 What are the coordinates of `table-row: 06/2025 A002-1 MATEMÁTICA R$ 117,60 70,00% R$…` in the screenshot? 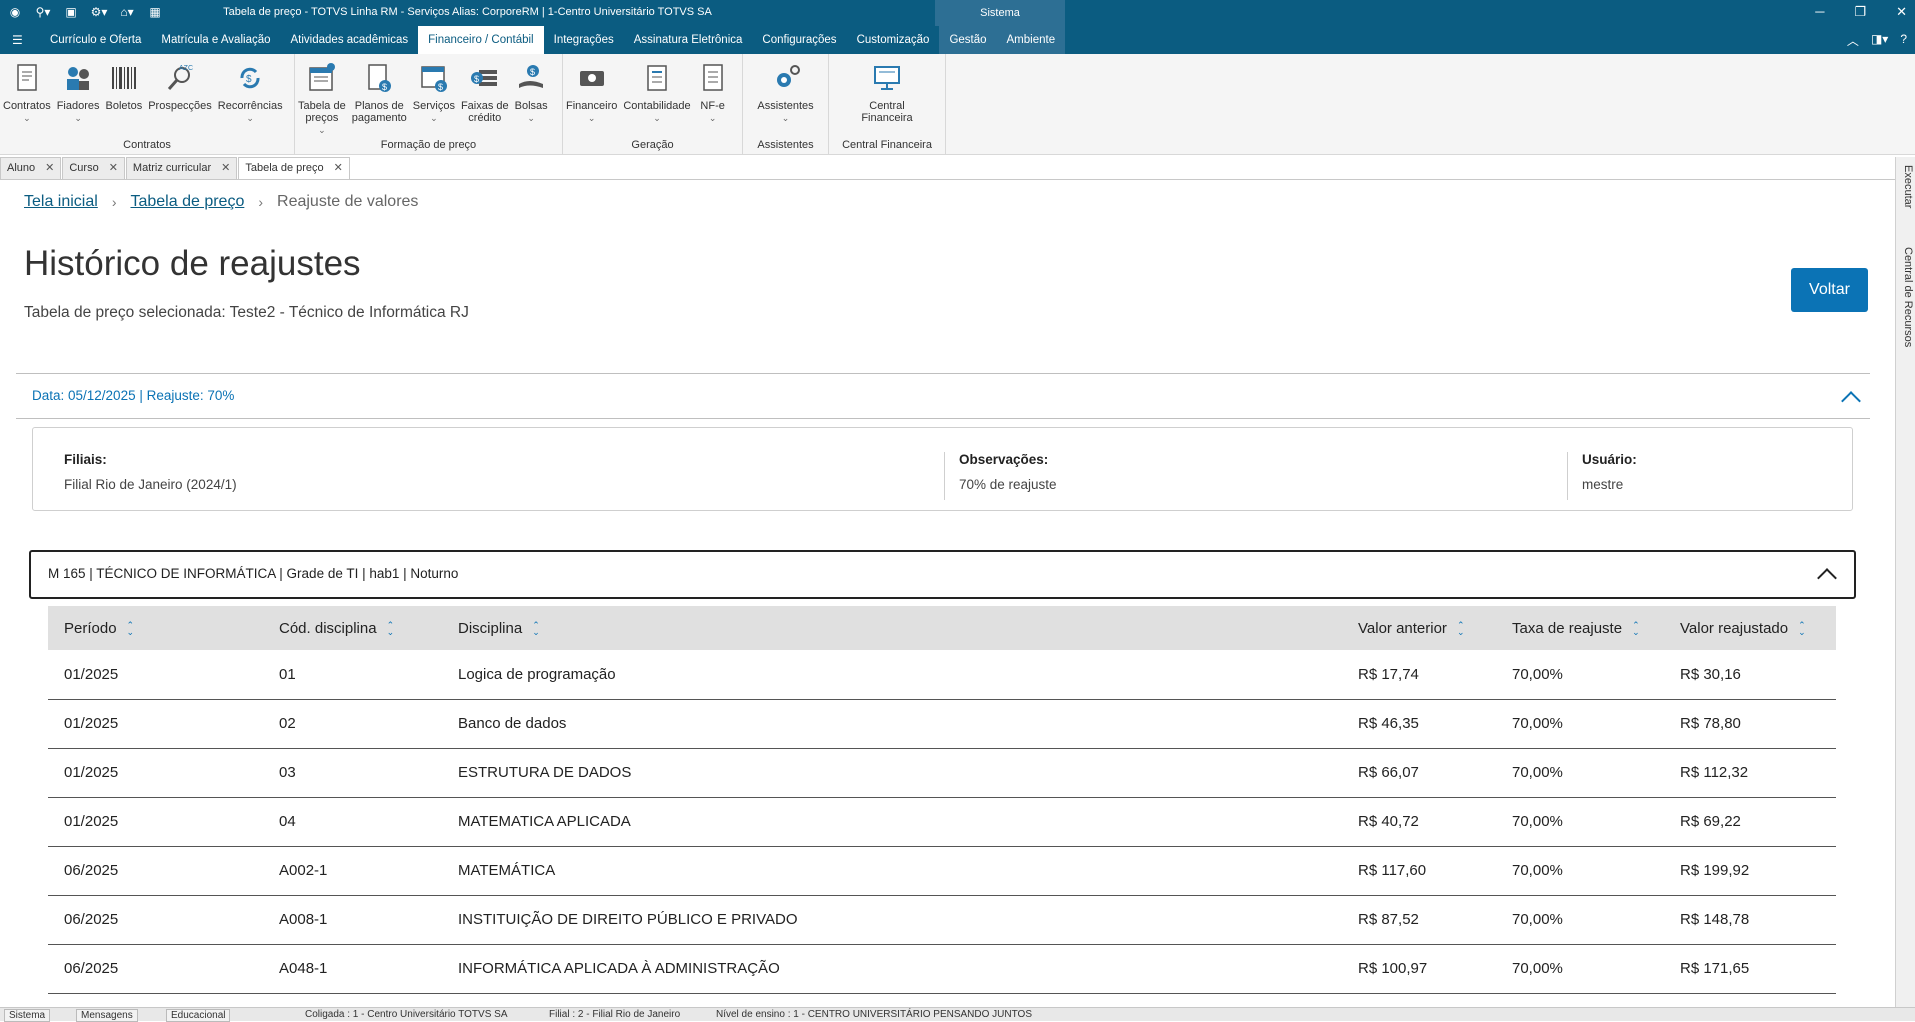 It's located at (942, 871).